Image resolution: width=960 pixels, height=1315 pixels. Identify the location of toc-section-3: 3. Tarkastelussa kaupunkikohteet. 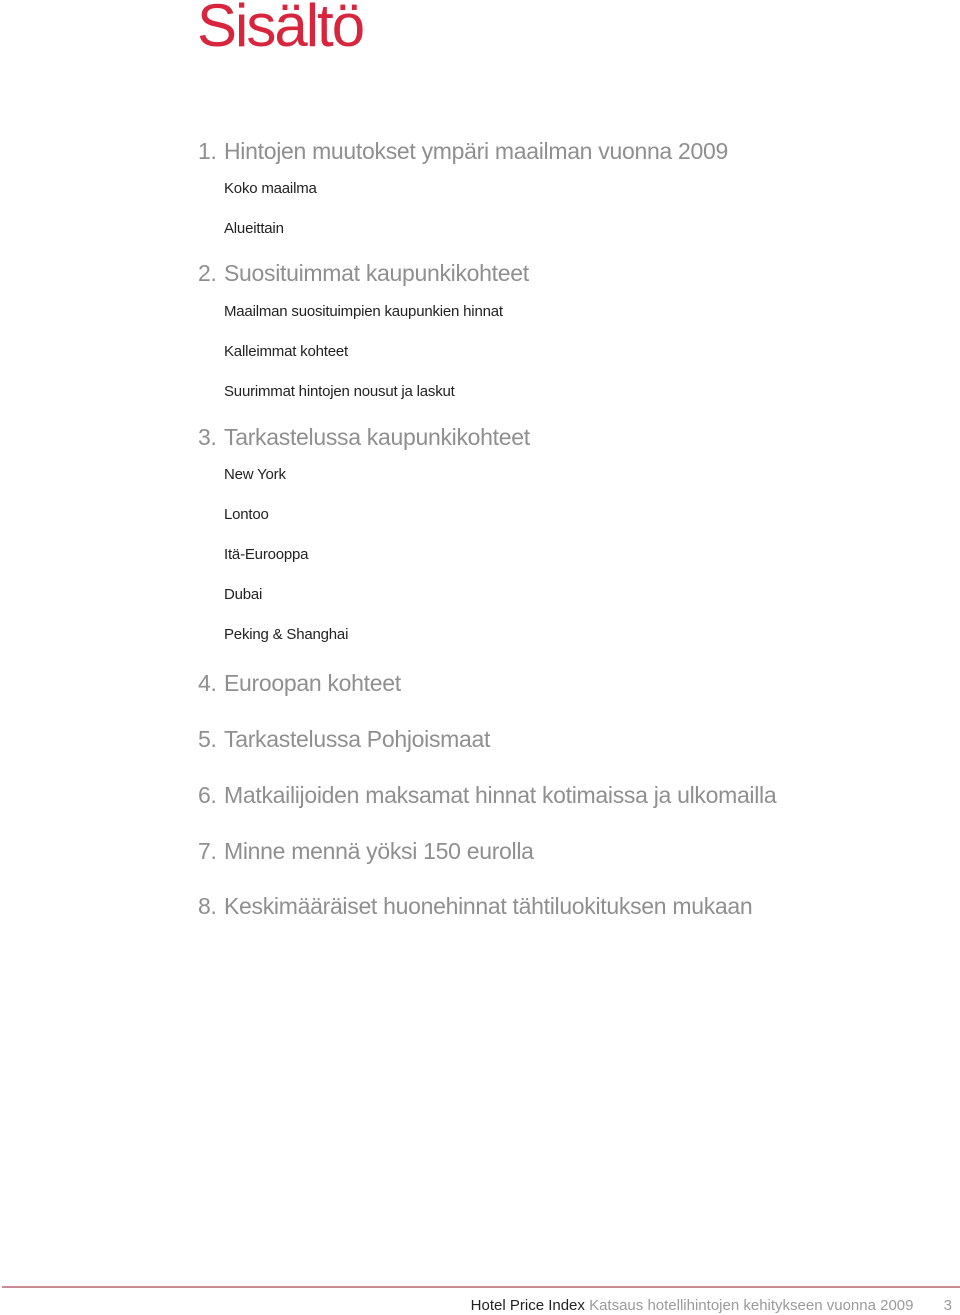
(364, 437).